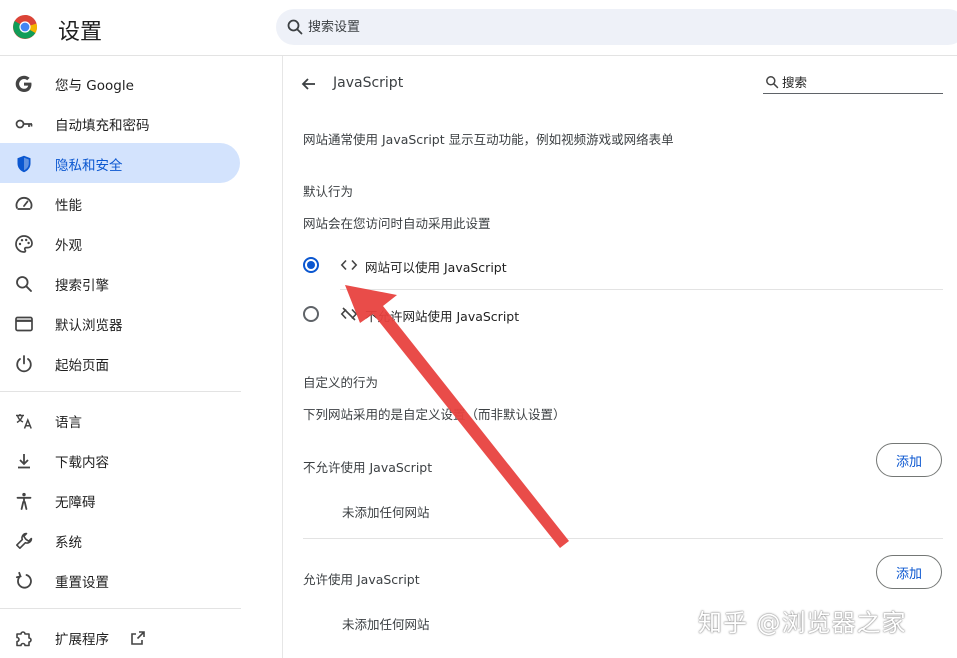 The height and width of the screenshot is (658, 957). What do you see at coordinates (24, 421) in the screenshot?
I see `translate-icon` at bounding box center [24, 421].